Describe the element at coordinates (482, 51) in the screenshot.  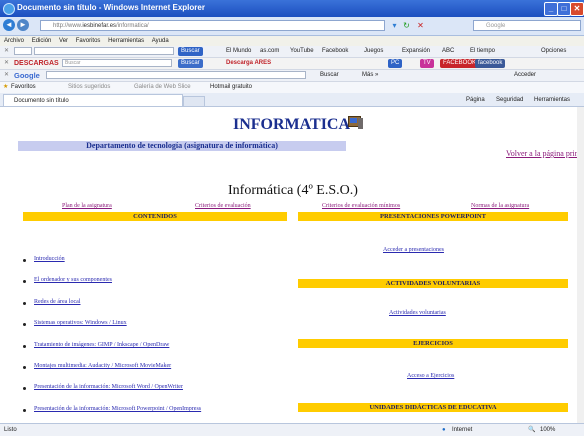
I see `link-el-tiempo: El tiempo` at that location.